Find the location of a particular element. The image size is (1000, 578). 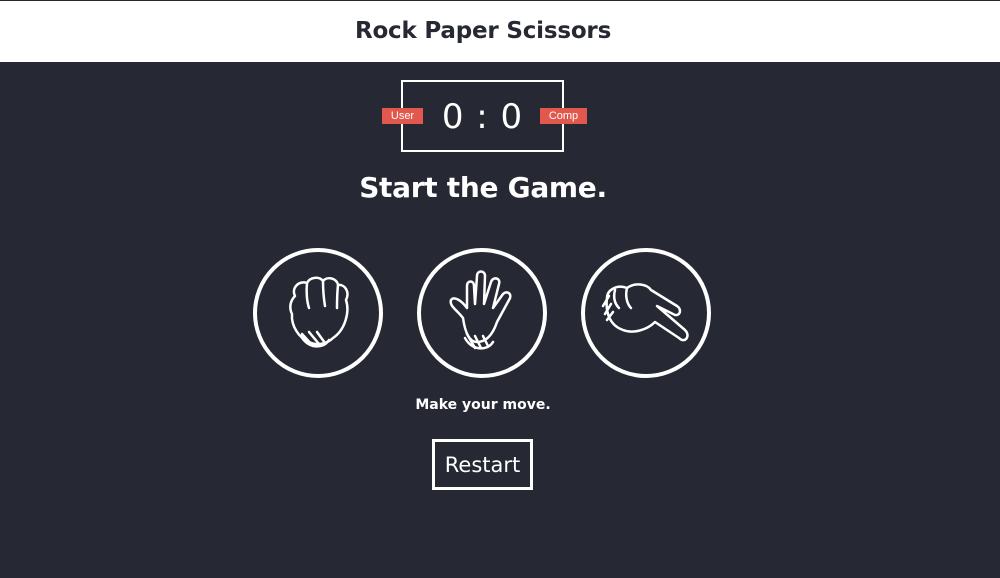

scissors-choice-button is located at coordinates (646, 313).